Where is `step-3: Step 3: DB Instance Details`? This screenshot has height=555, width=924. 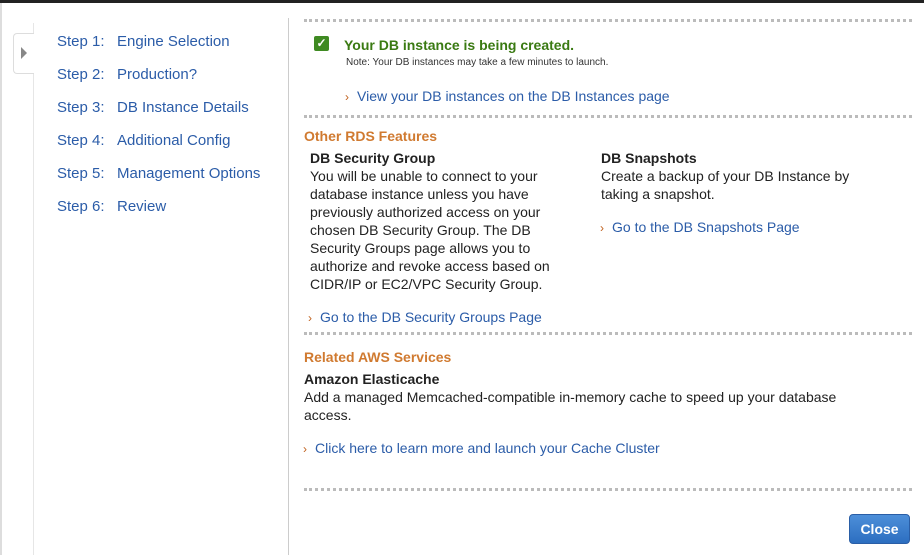
step-3: Step 3: DB Instance Details is located at coordinates (158, 115).